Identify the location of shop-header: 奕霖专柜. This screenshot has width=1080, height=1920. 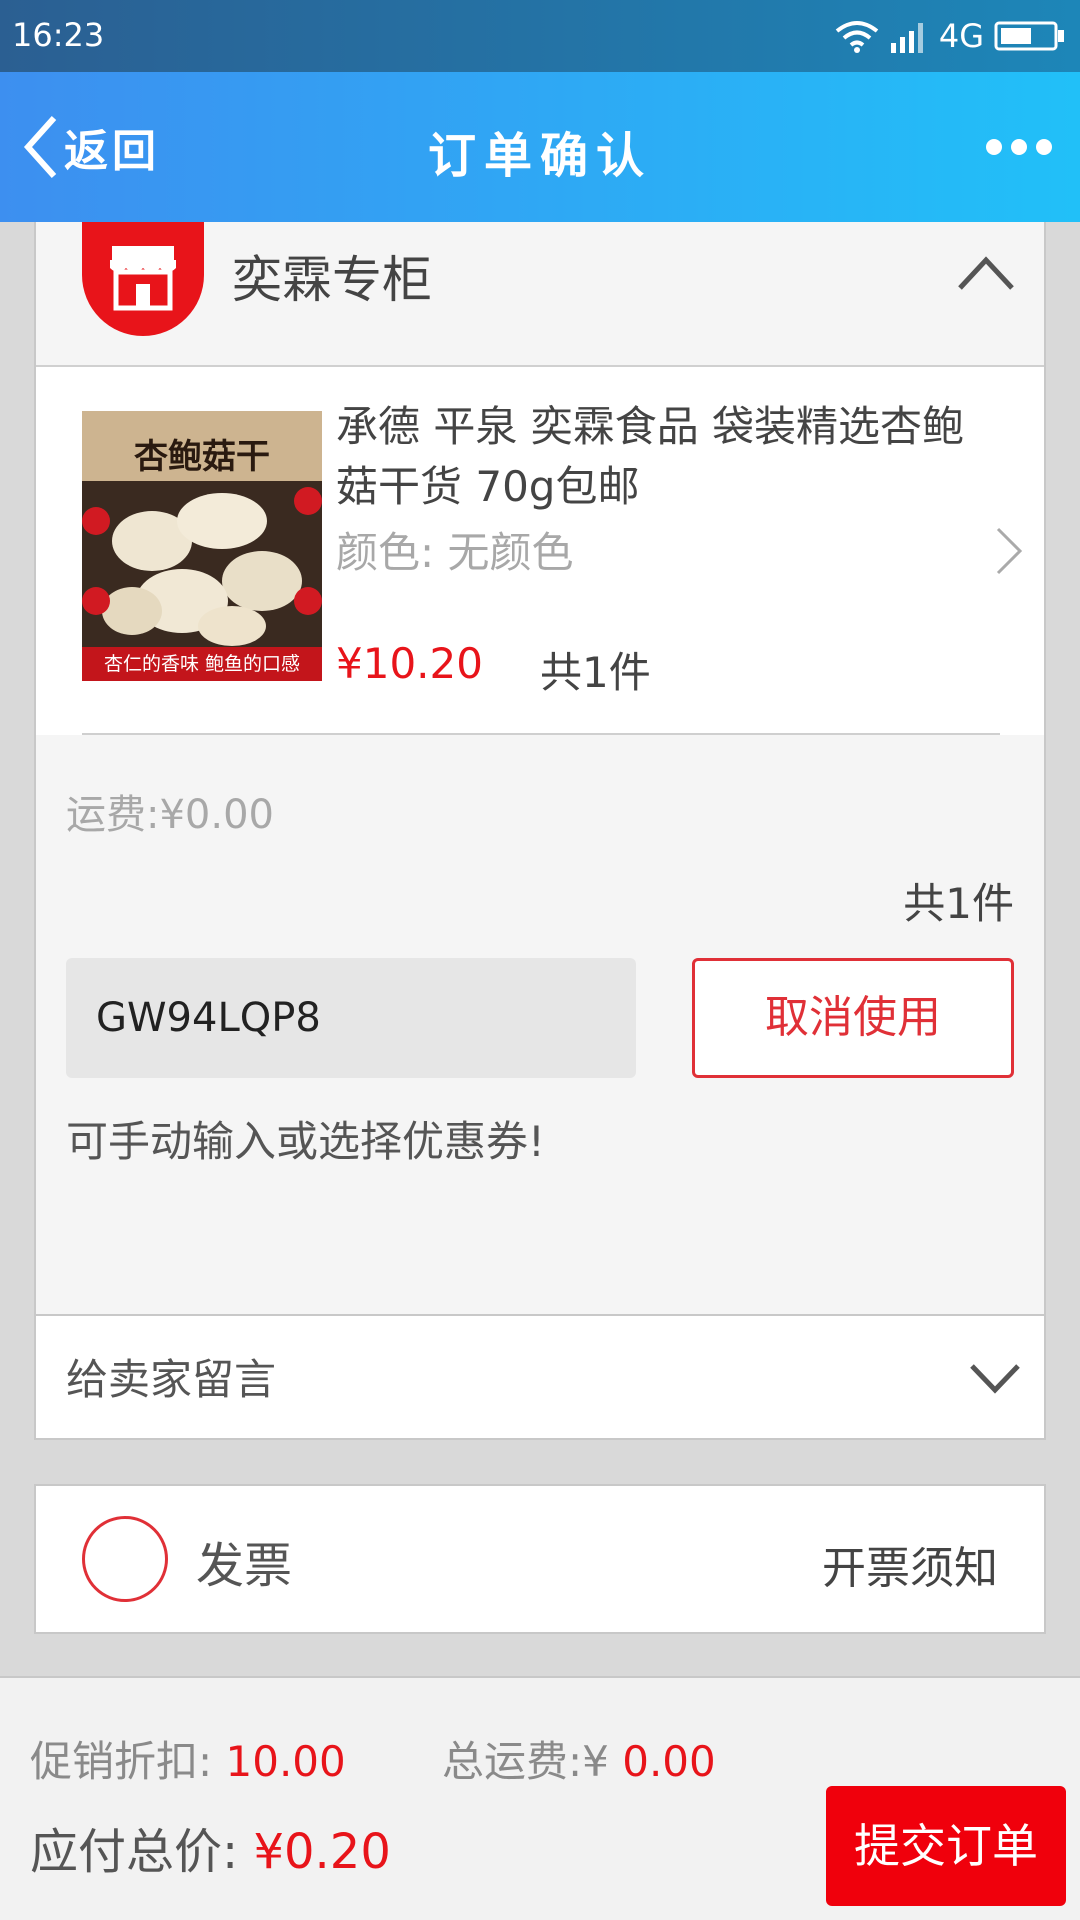
(540, 294).